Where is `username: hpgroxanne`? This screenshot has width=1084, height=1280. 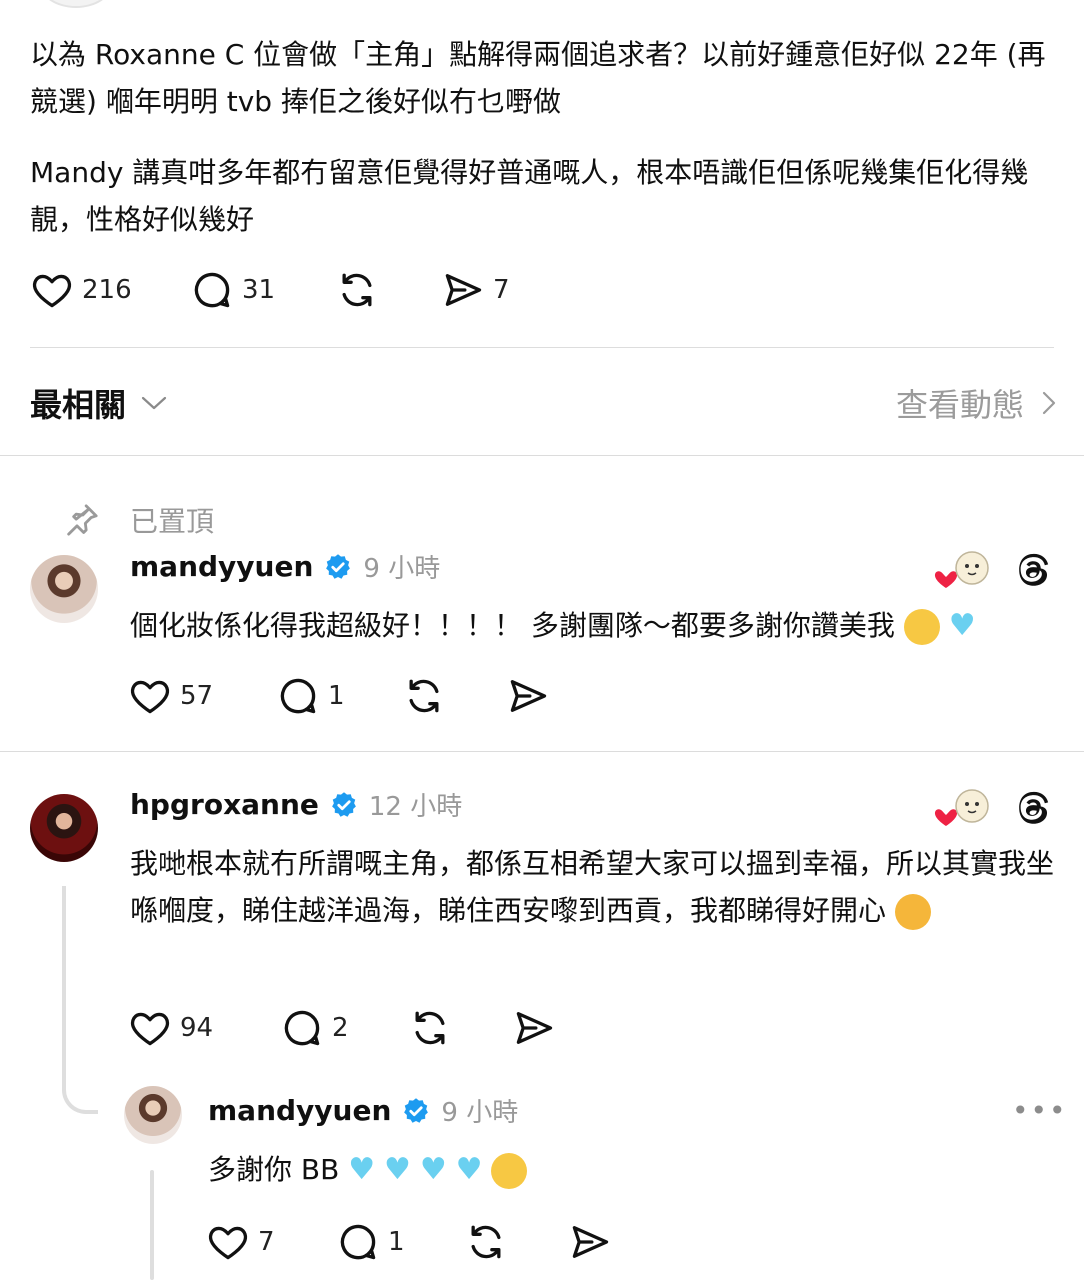 username: hpgroxanne is located at coordinates (224, 804).